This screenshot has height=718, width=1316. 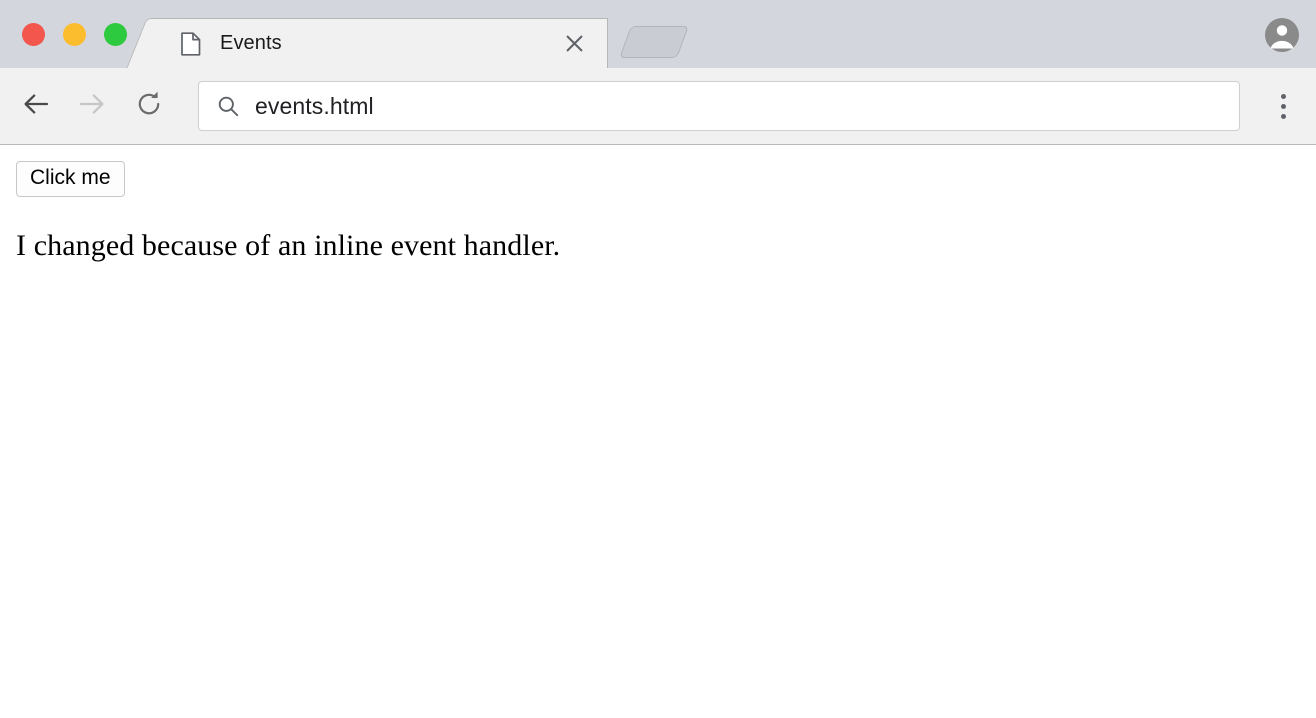 What do you see at coordinates (191, 43) in the screenshot?
I see `document-icon` at bounding box center [191, 43].